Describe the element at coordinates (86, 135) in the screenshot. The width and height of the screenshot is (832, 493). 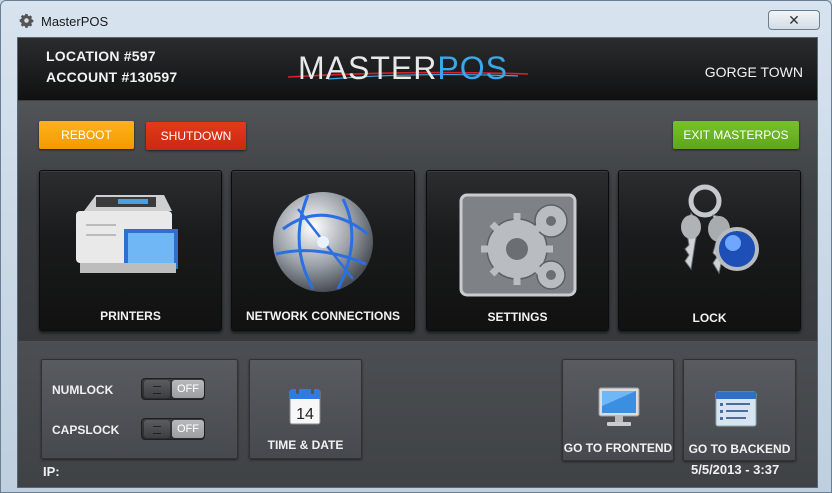
I see `reboot-button: REBOOT` at that location.